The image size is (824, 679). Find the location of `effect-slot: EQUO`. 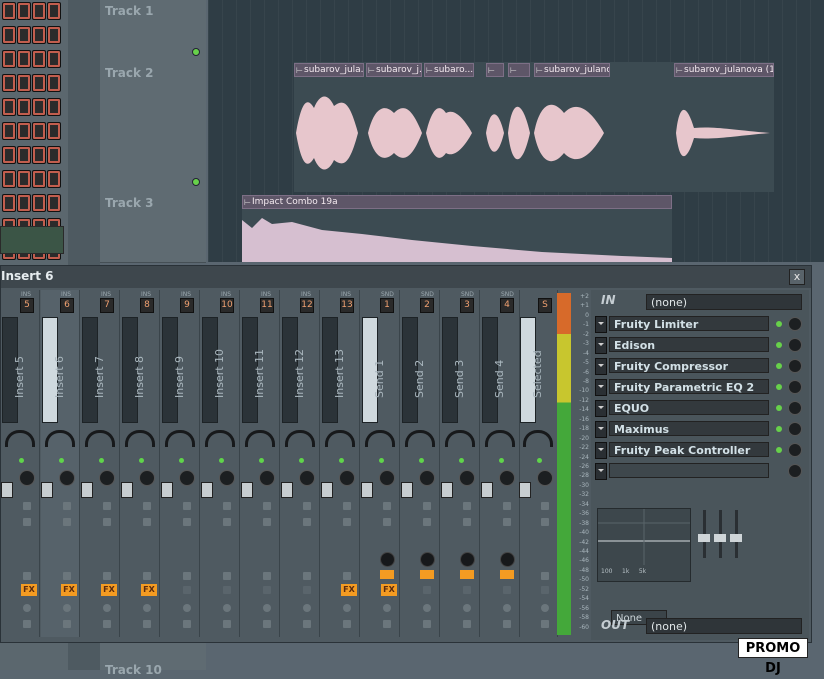

effect-slot: EQUO is located at coordinates (689, 407).